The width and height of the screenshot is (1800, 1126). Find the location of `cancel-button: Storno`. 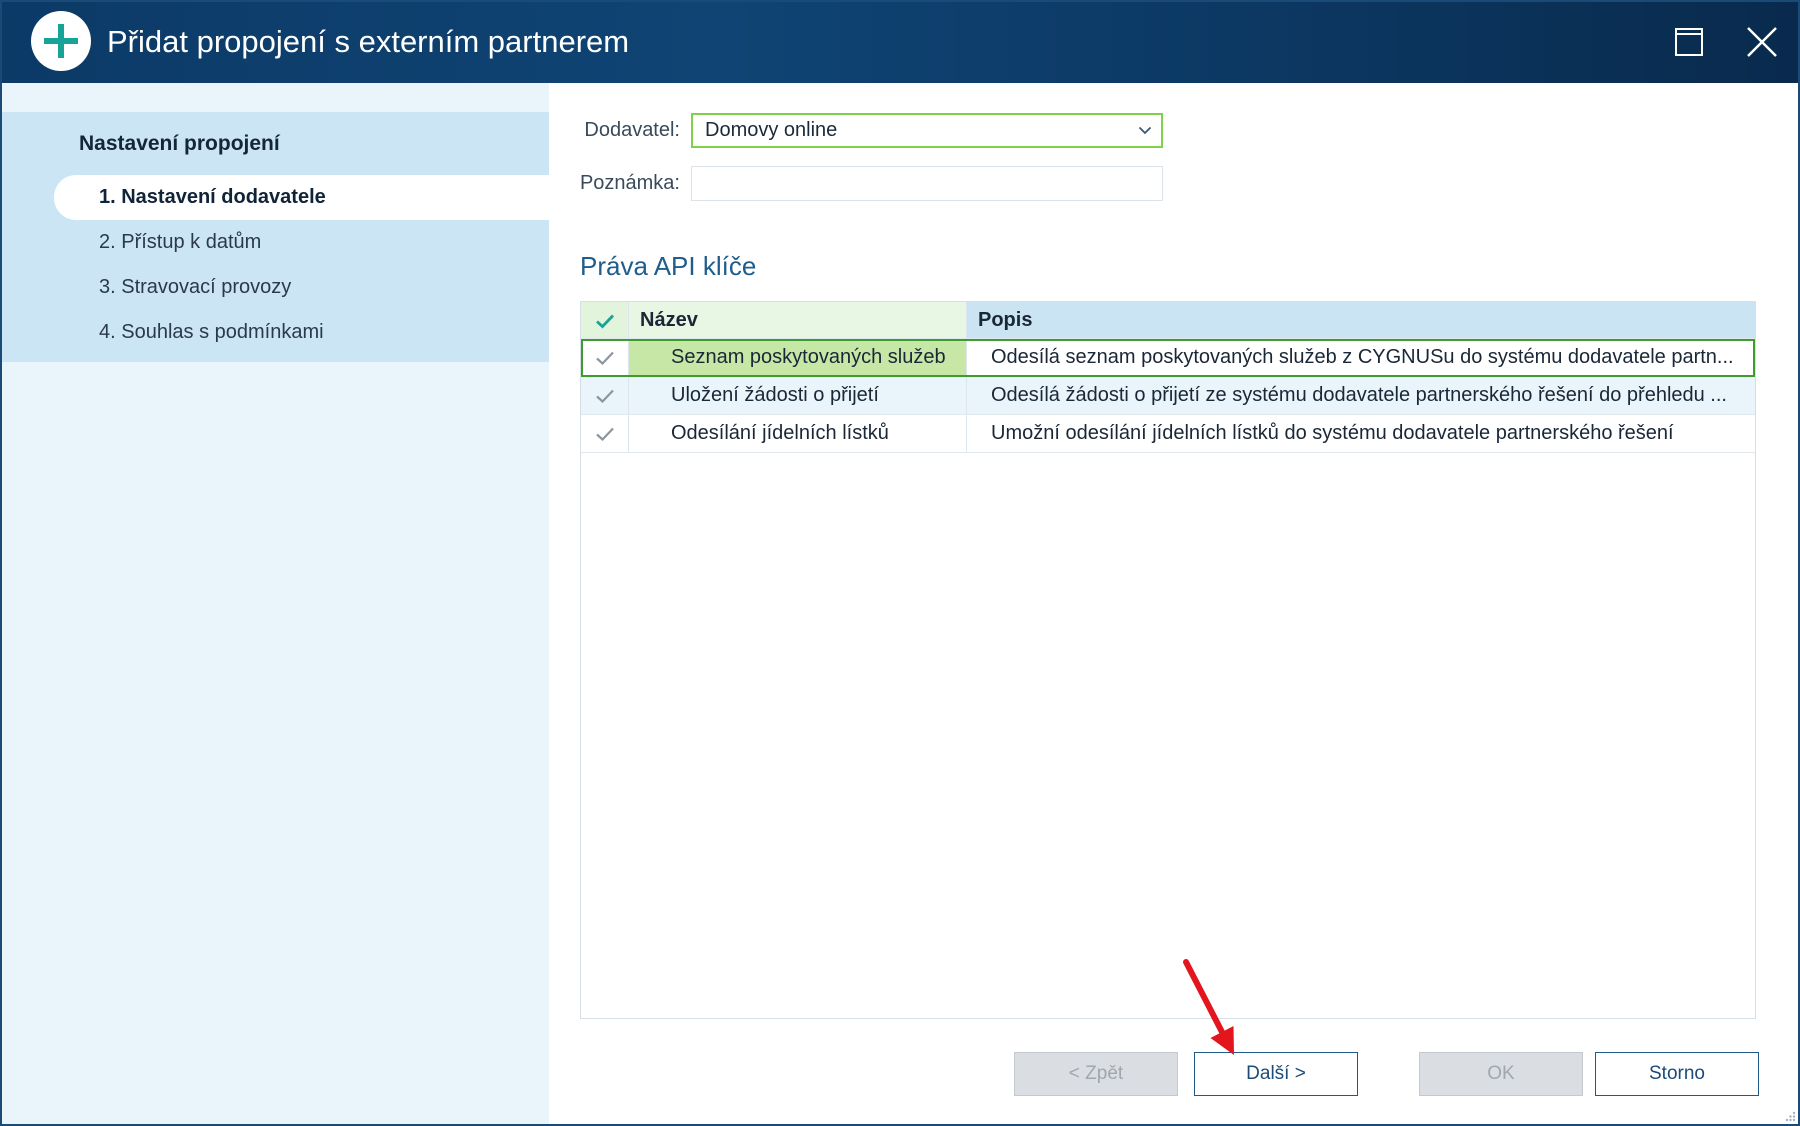

cancel-button: Storno is located at coordinates (1677, 1074).